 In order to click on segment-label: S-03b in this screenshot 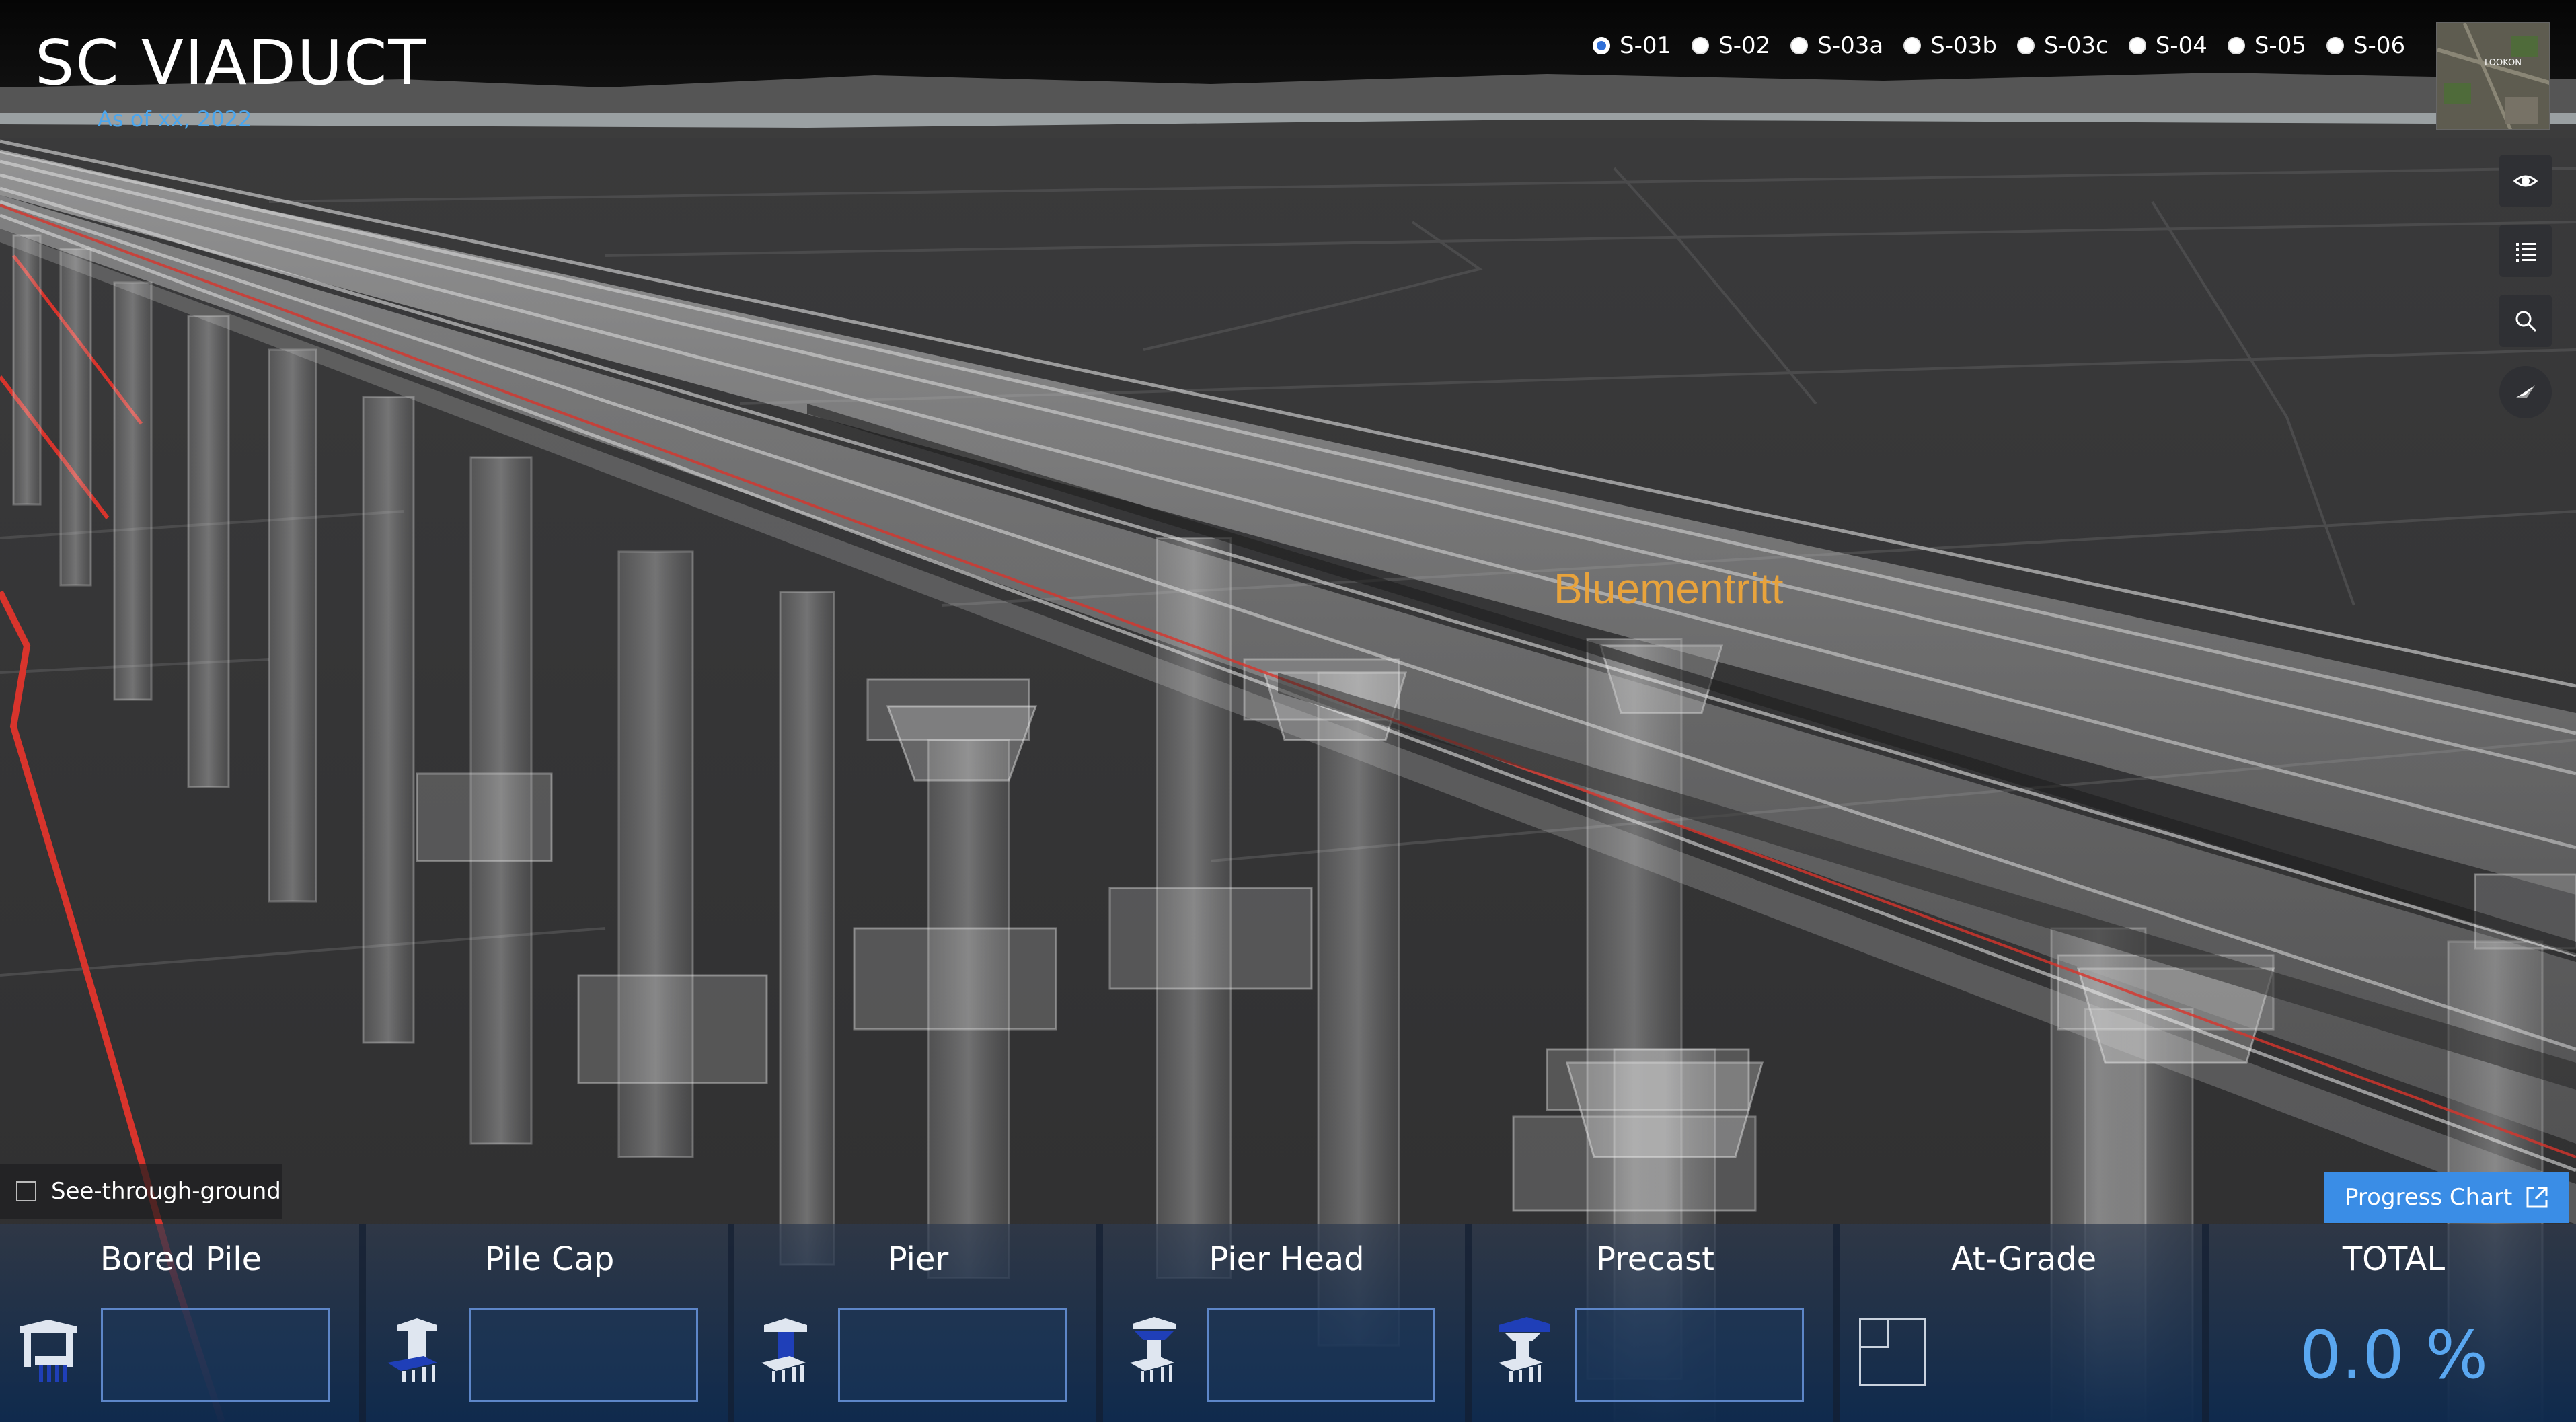, I will do `click(1963, 45)`.